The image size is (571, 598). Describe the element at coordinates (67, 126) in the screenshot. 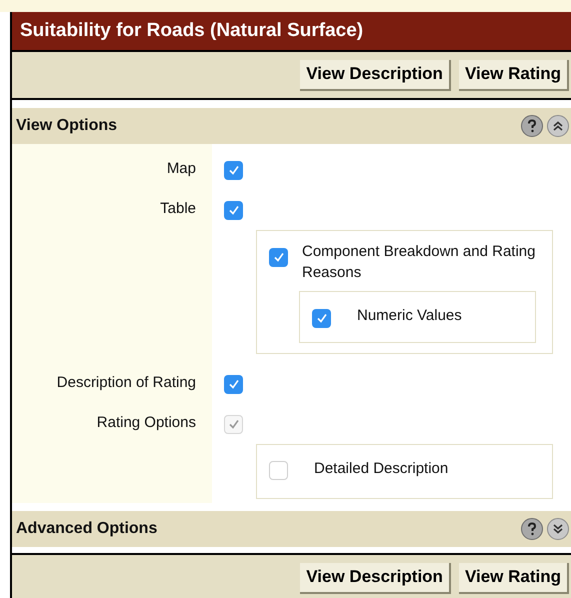

I see `section-title: View Options` at that location.